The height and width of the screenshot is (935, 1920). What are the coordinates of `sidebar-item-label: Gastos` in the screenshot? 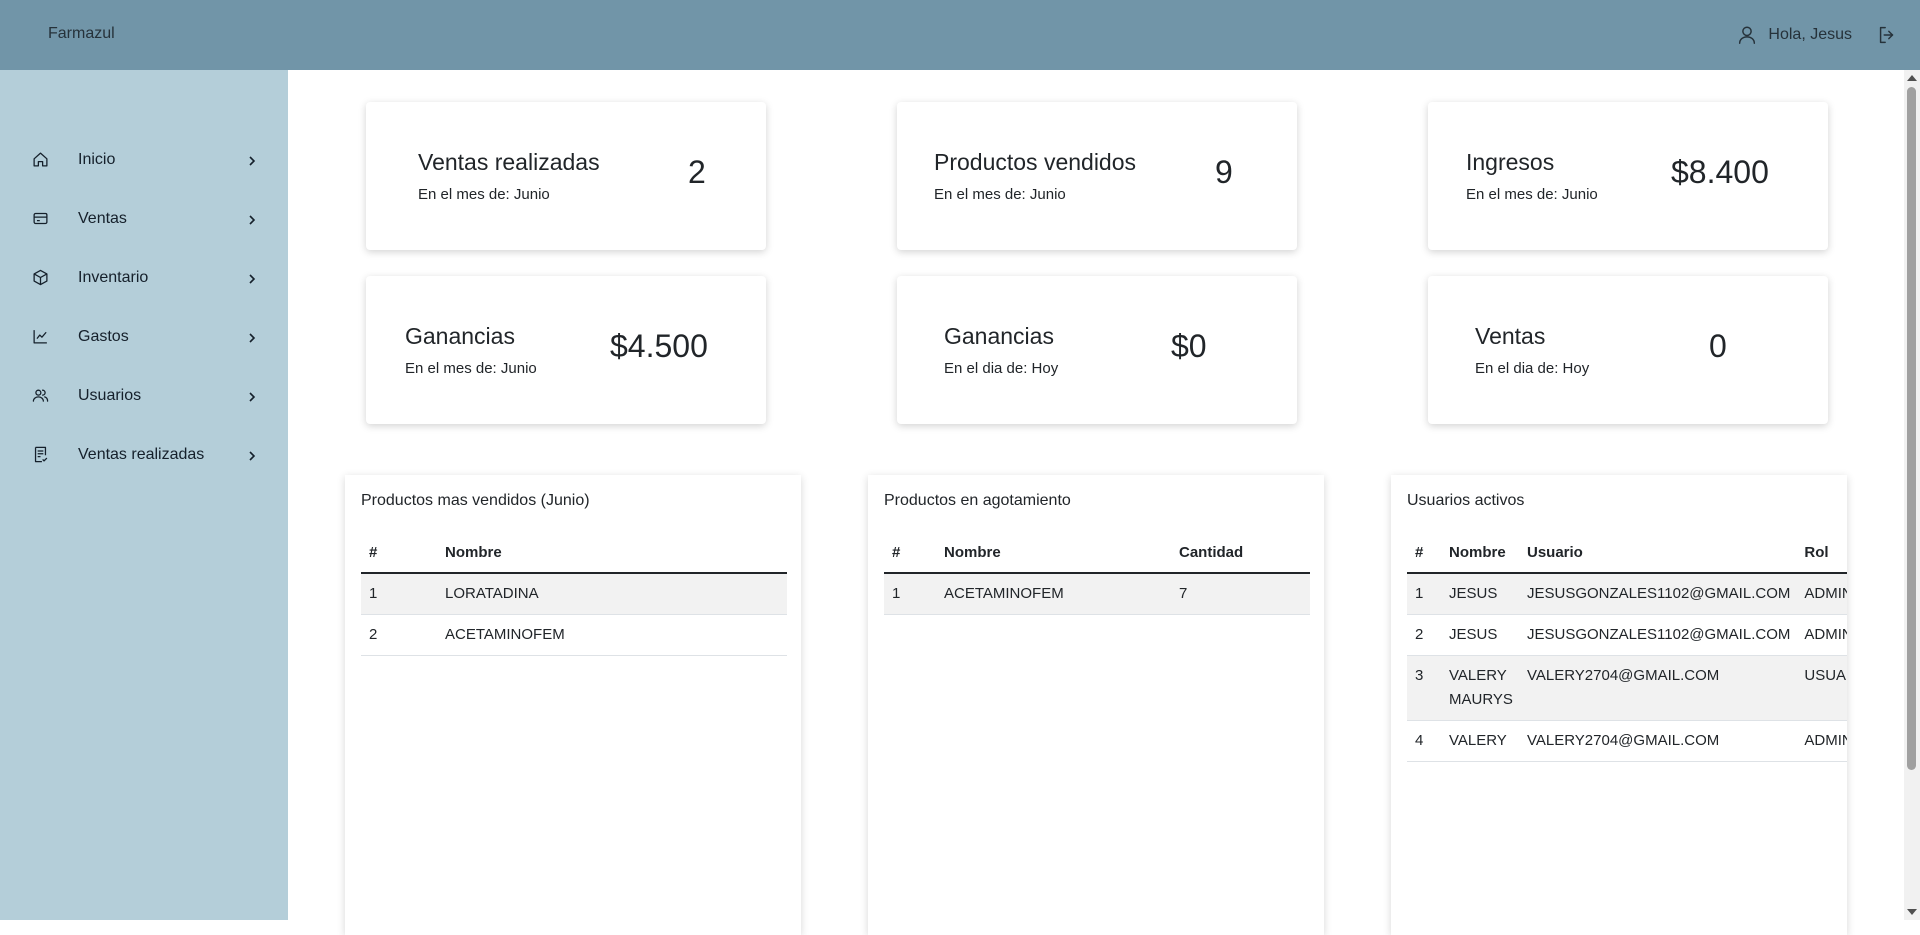 It's located at (103, 336).